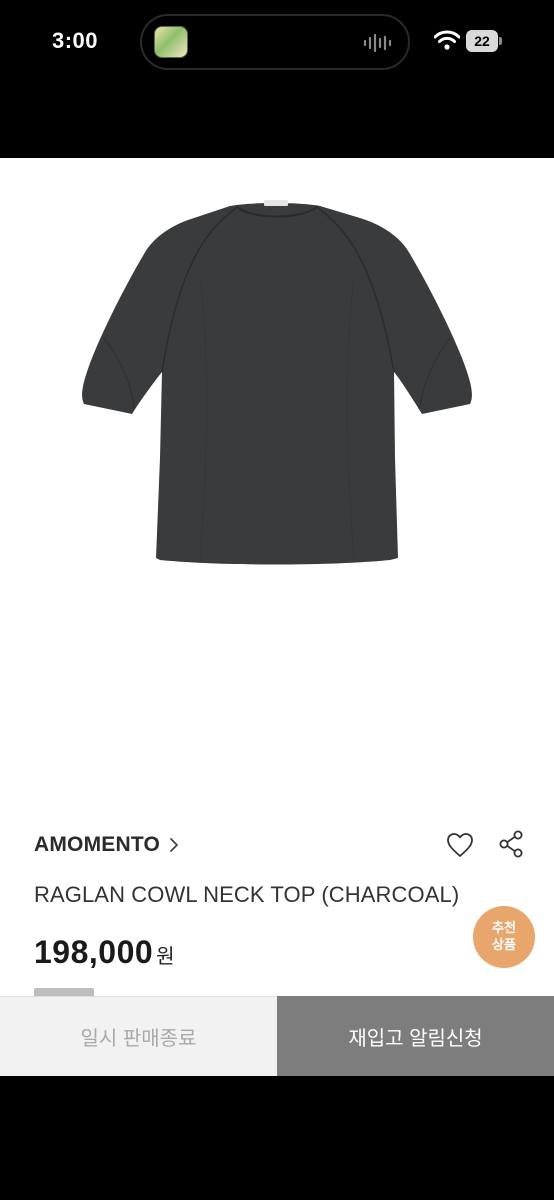  I want to click on recommend-label-line1: 추천, so click(504, 927).